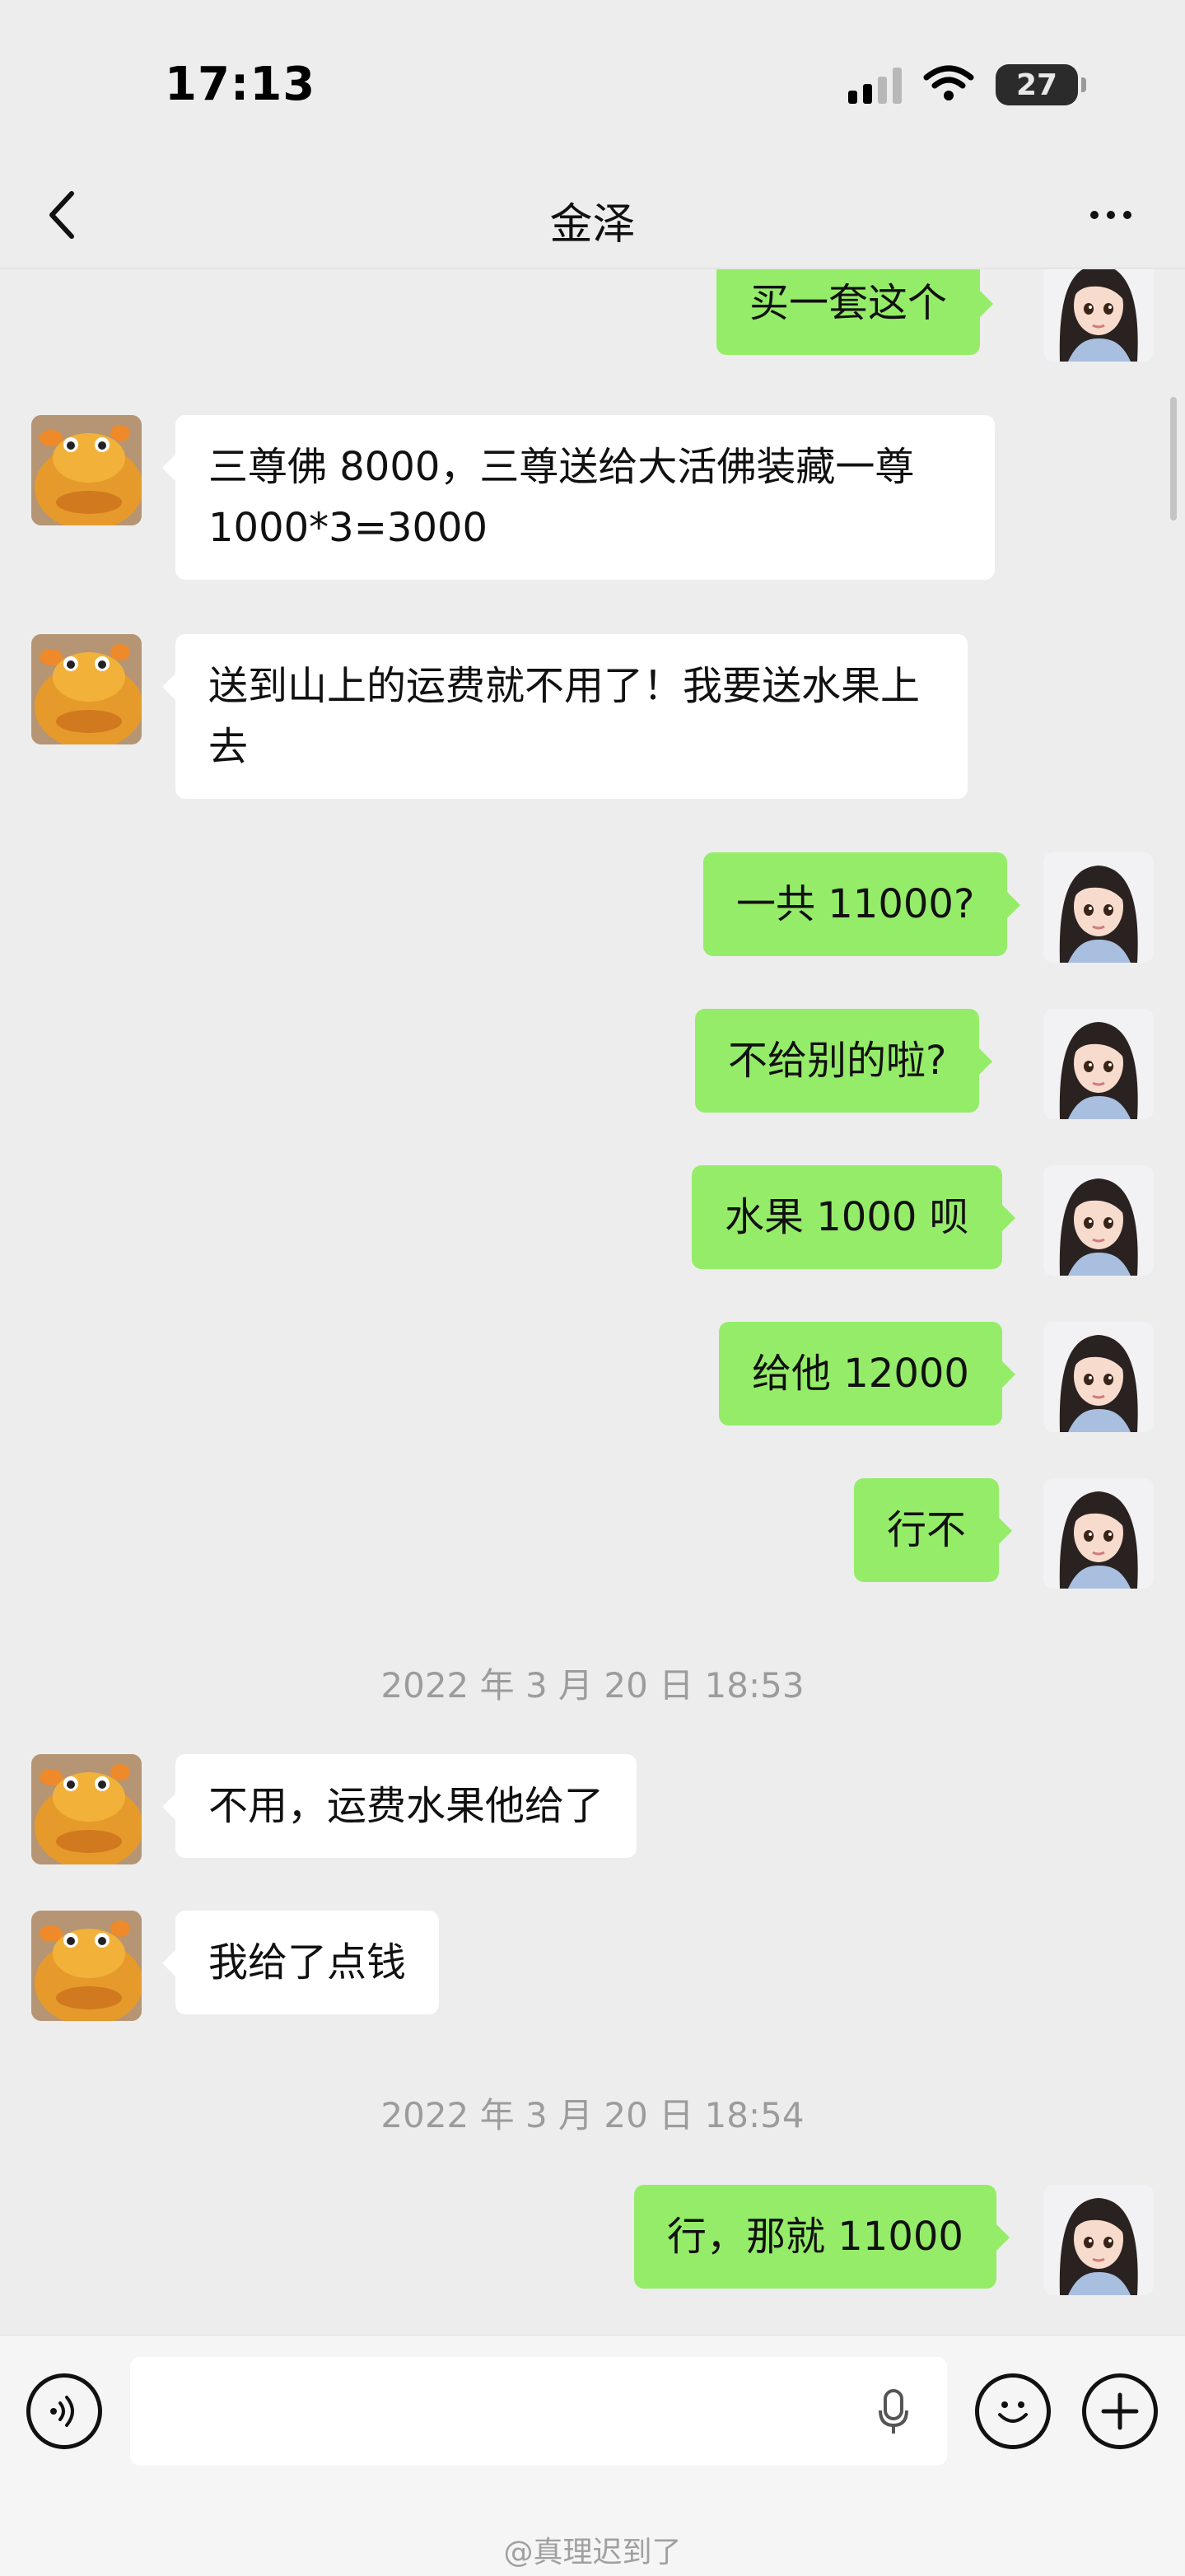  I want to click on message-bubble-sent: 行，那就 11000, so click(822, 2237).